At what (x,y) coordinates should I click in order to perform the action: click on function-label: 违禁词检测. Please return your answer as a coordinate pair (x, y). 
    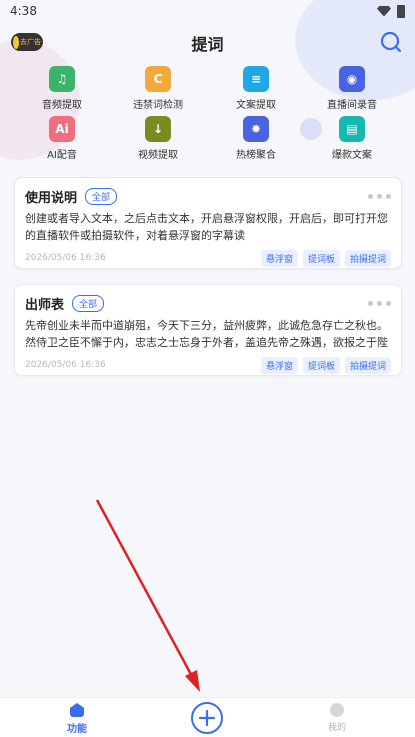
    Looking at the image, I should click on (158, 105).